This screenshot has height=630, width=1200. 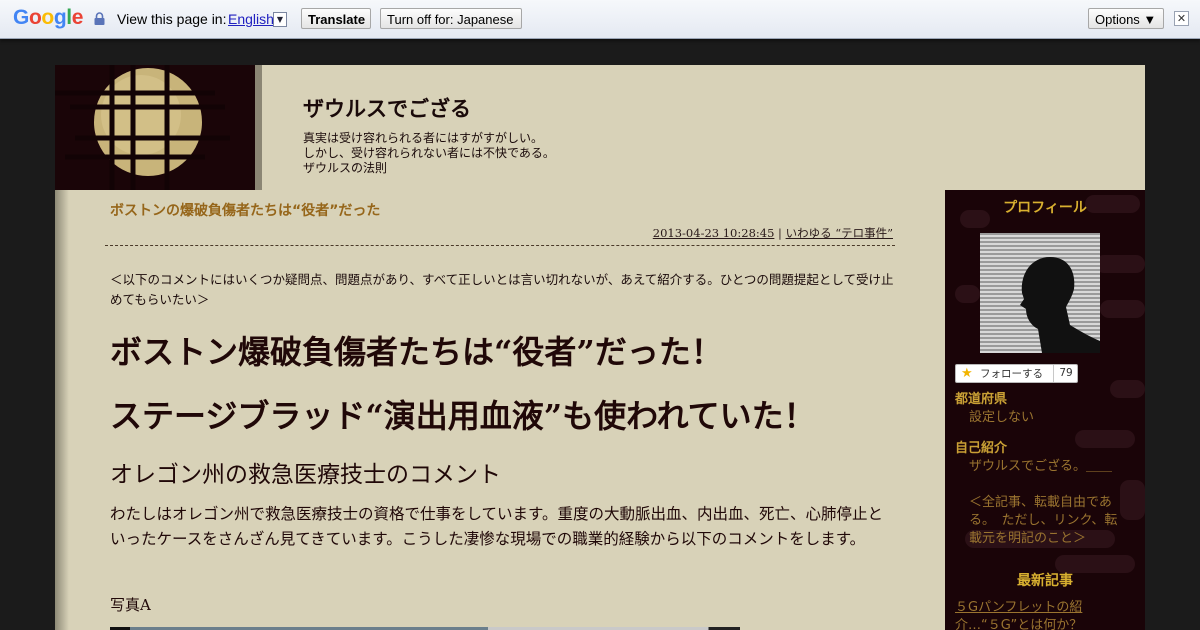 What do you see at coordinates (714, 233) in the screenshot?
I see `post-date-link: 2013-04-23 10:28:45` at bounding box center [714, 233].